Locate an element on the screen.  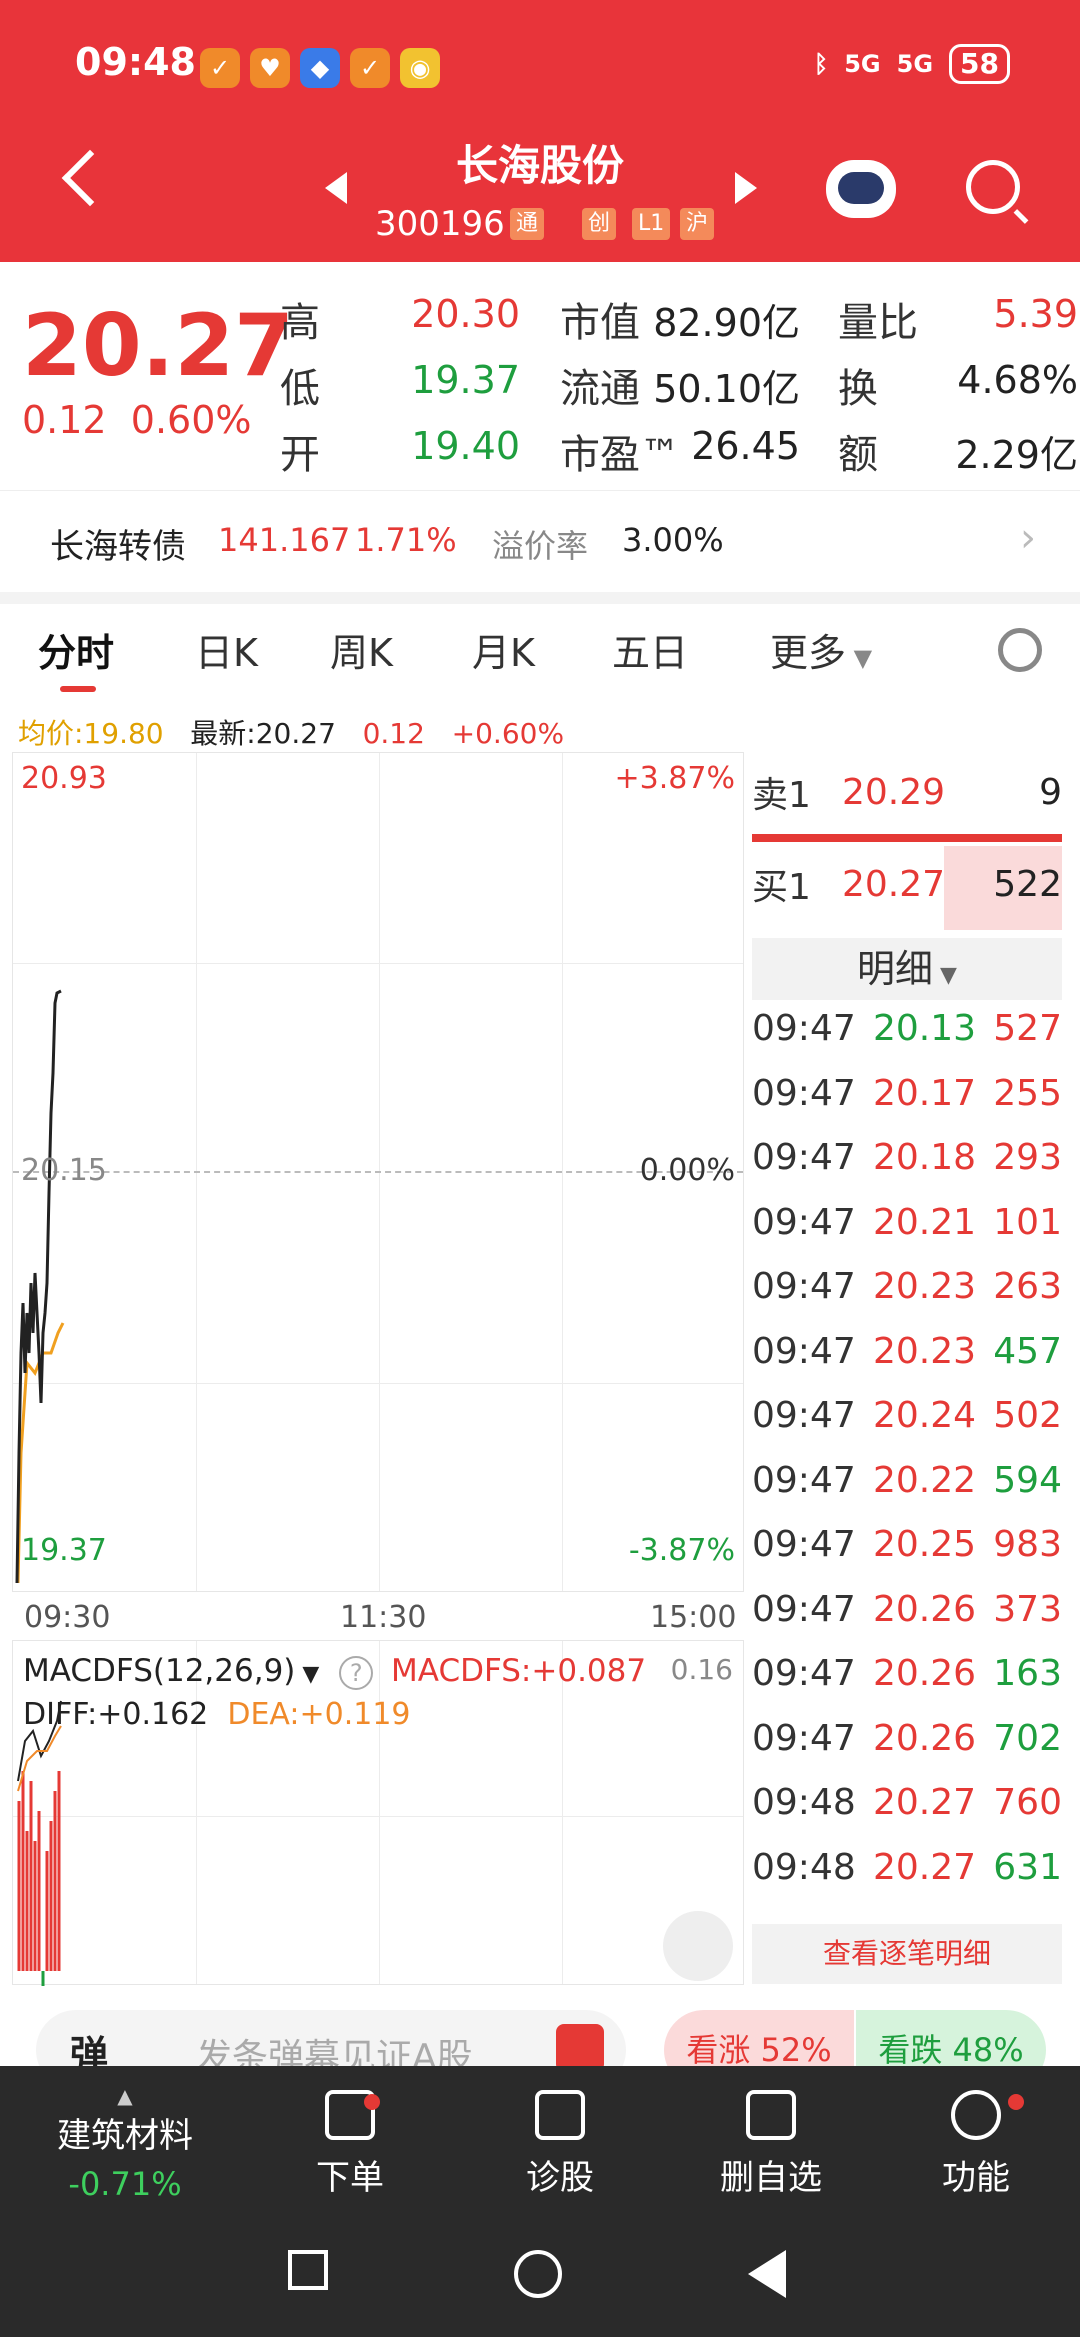
tick-row: 09:47 20.21 101 is located at coordinates (907, 1222).